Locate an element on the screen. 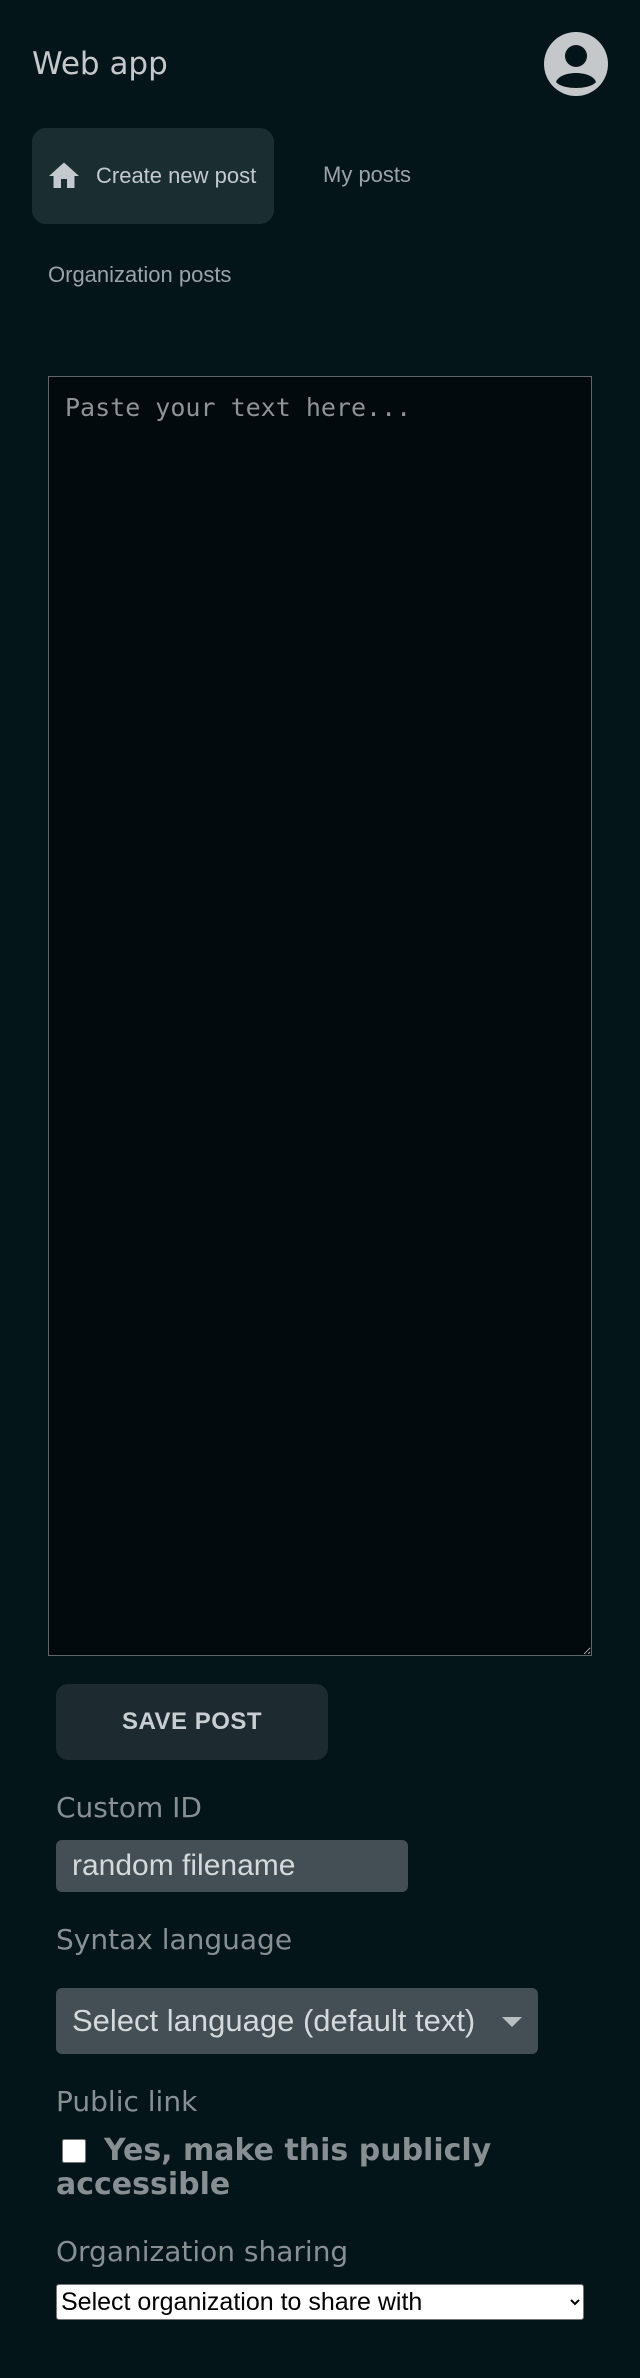 The width and height of the screenshot is (640, 2378). home-icon is located at coordinates (64, 176).